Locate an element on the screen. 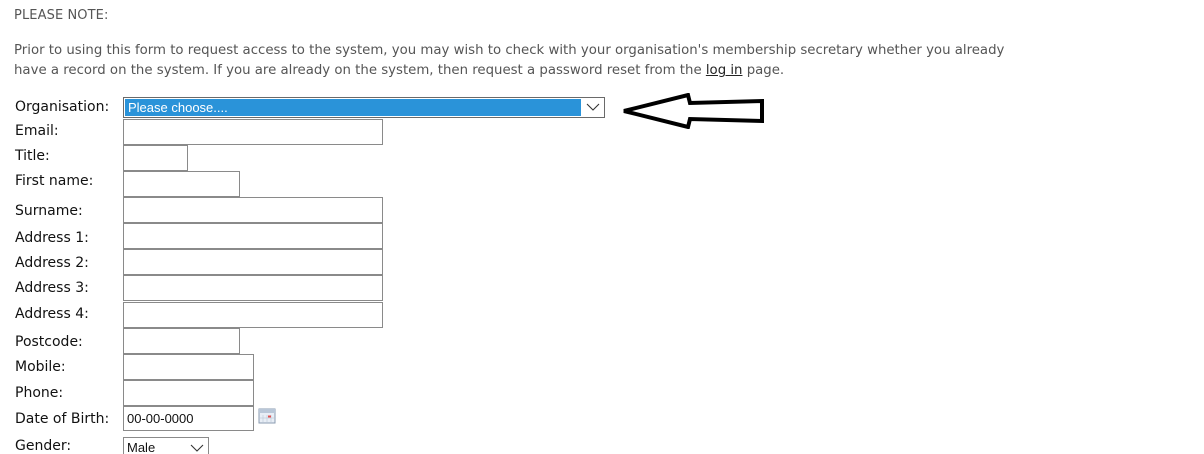  gender-label: Gender: is located at coordinates (43, 446).